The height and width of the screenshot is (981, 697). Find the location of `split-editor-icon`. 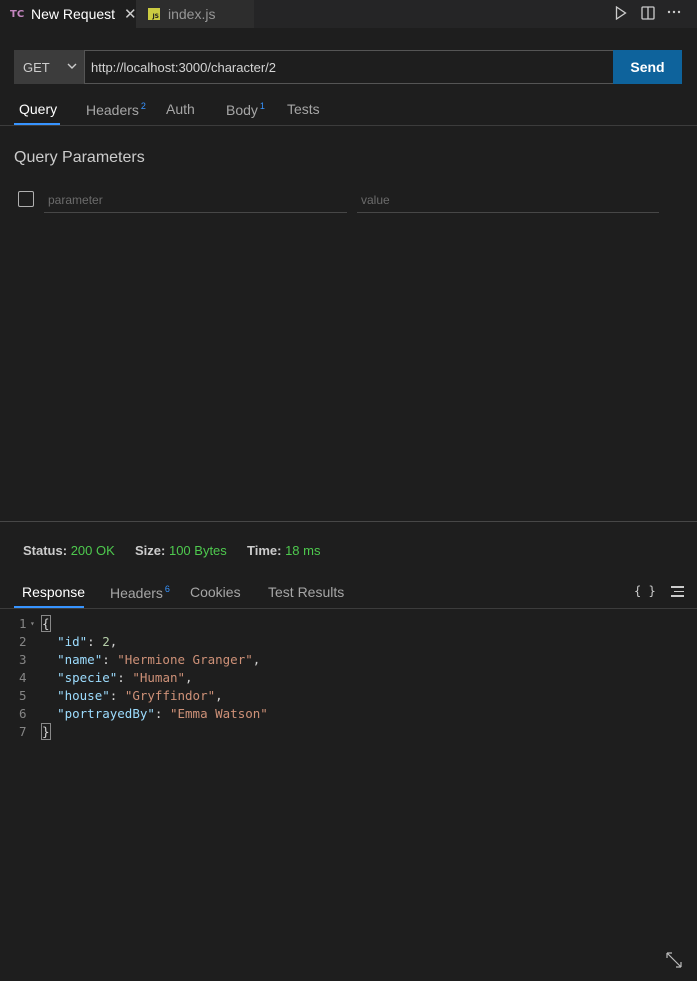

split-editor-icon is located at coordinates (648, 15).